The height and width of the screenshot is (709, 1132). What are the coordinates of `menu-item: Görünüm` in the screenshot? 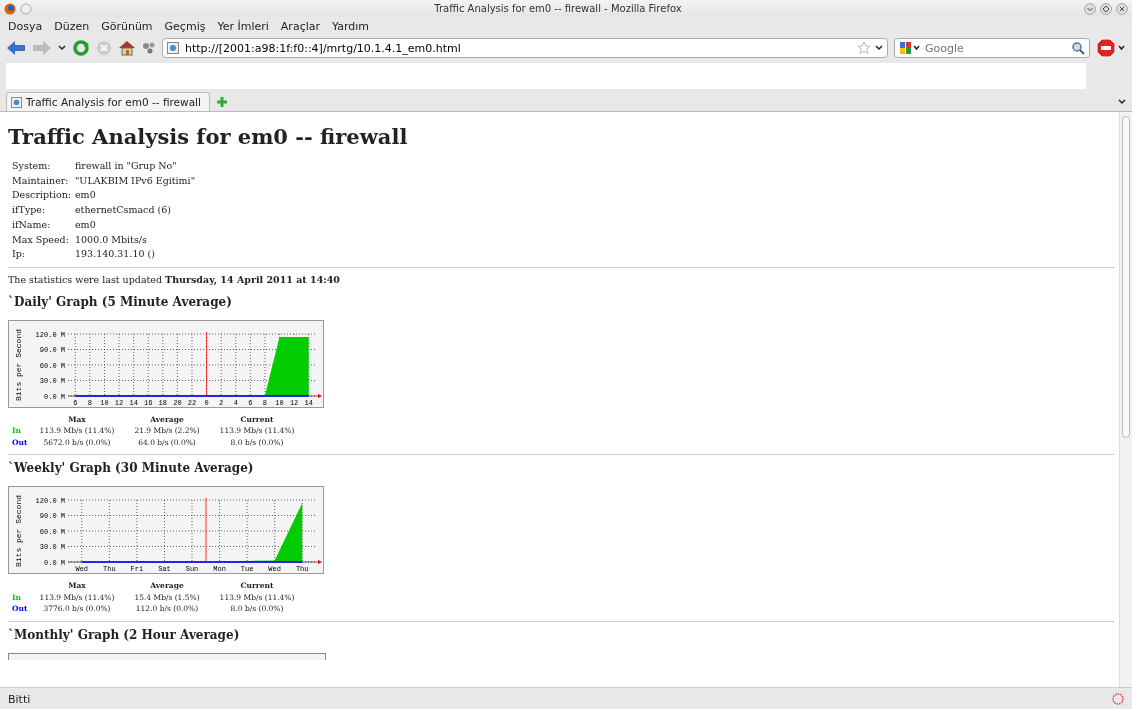 It's located at (127, 26).